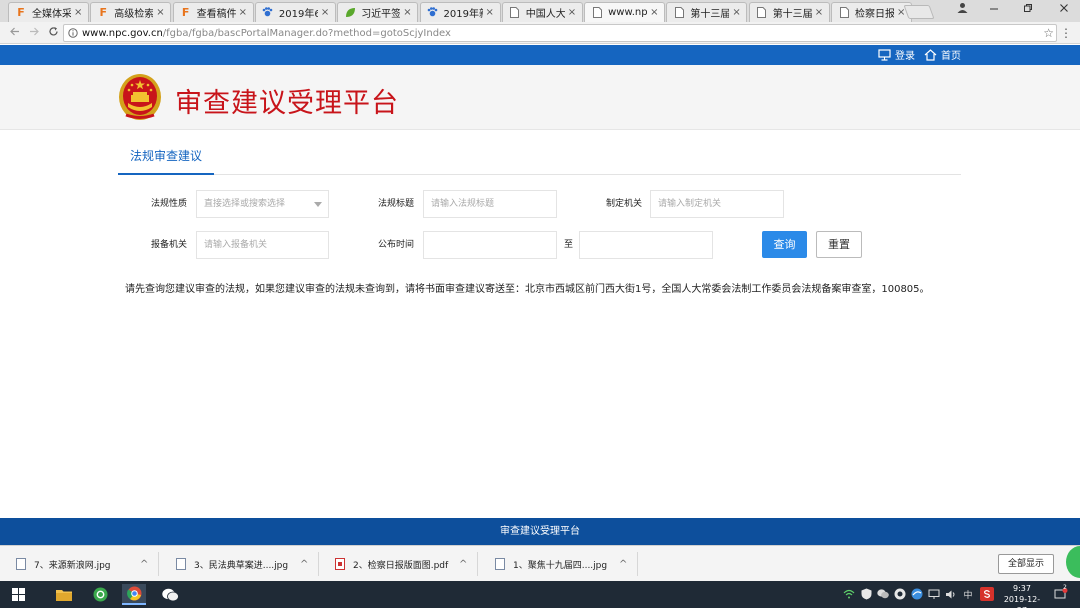  Describe the element at coordinates (185, 12) in the screenshot. I see `app-f-icon: F` at that location.